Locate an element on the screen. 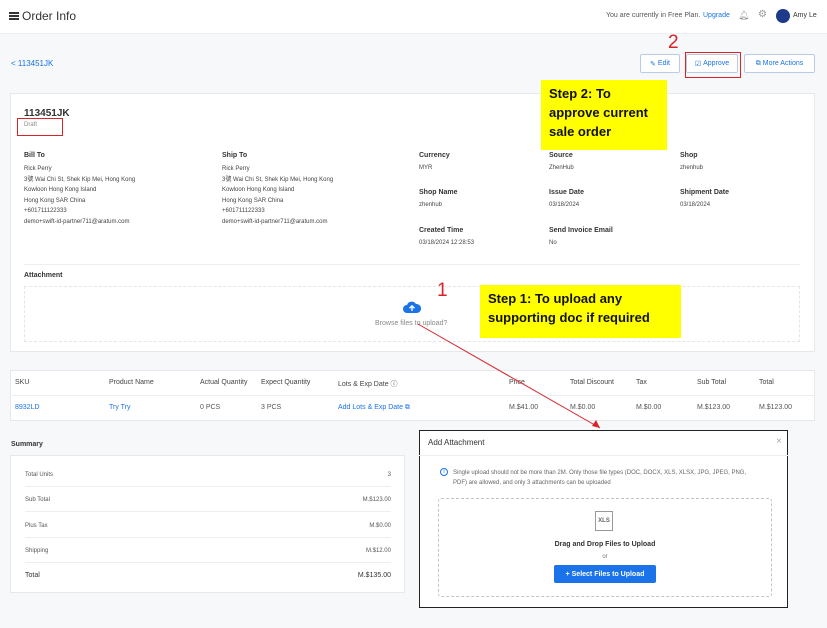 Image resolution: width=827 pixels, height=628 pixels. summary-label: Total Units is located at coordinates (39, 475).